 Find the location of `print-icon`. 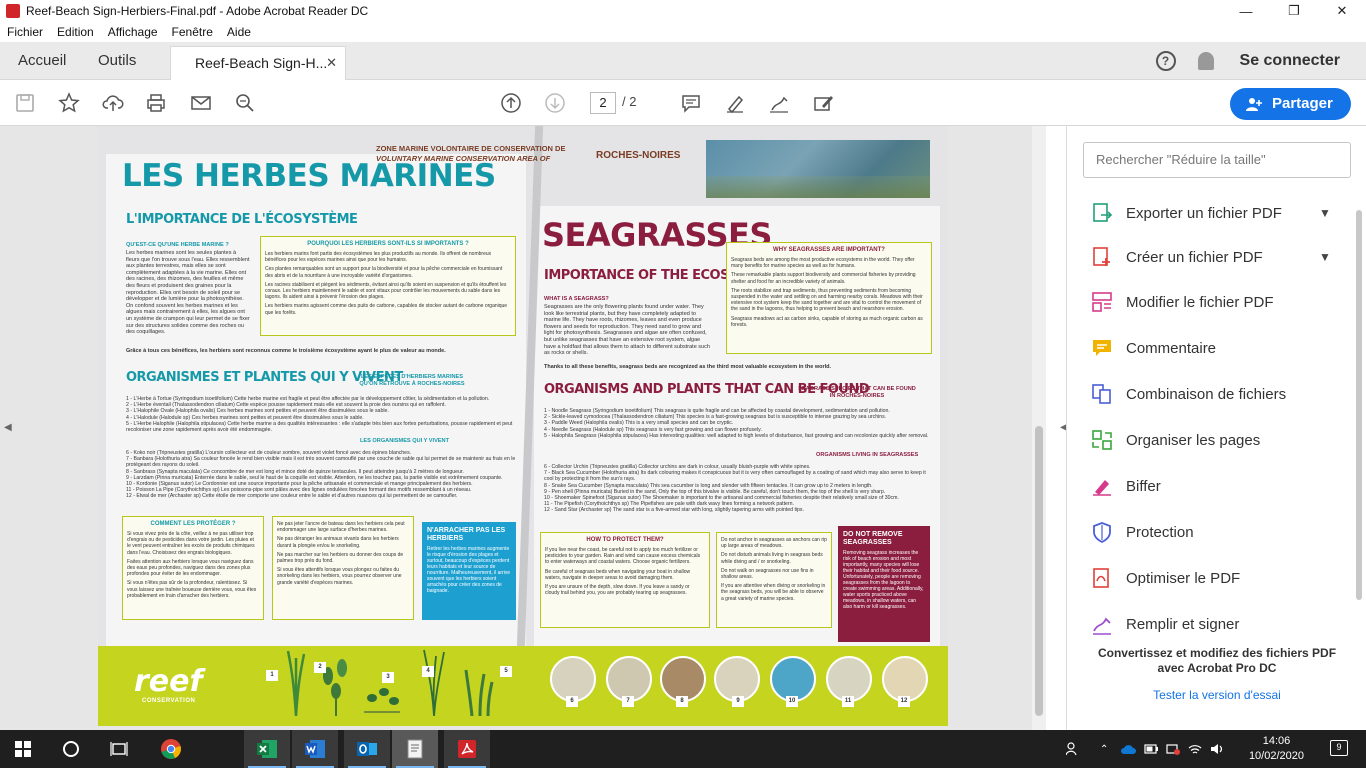

print-icon is located at coordinates (156, 103).